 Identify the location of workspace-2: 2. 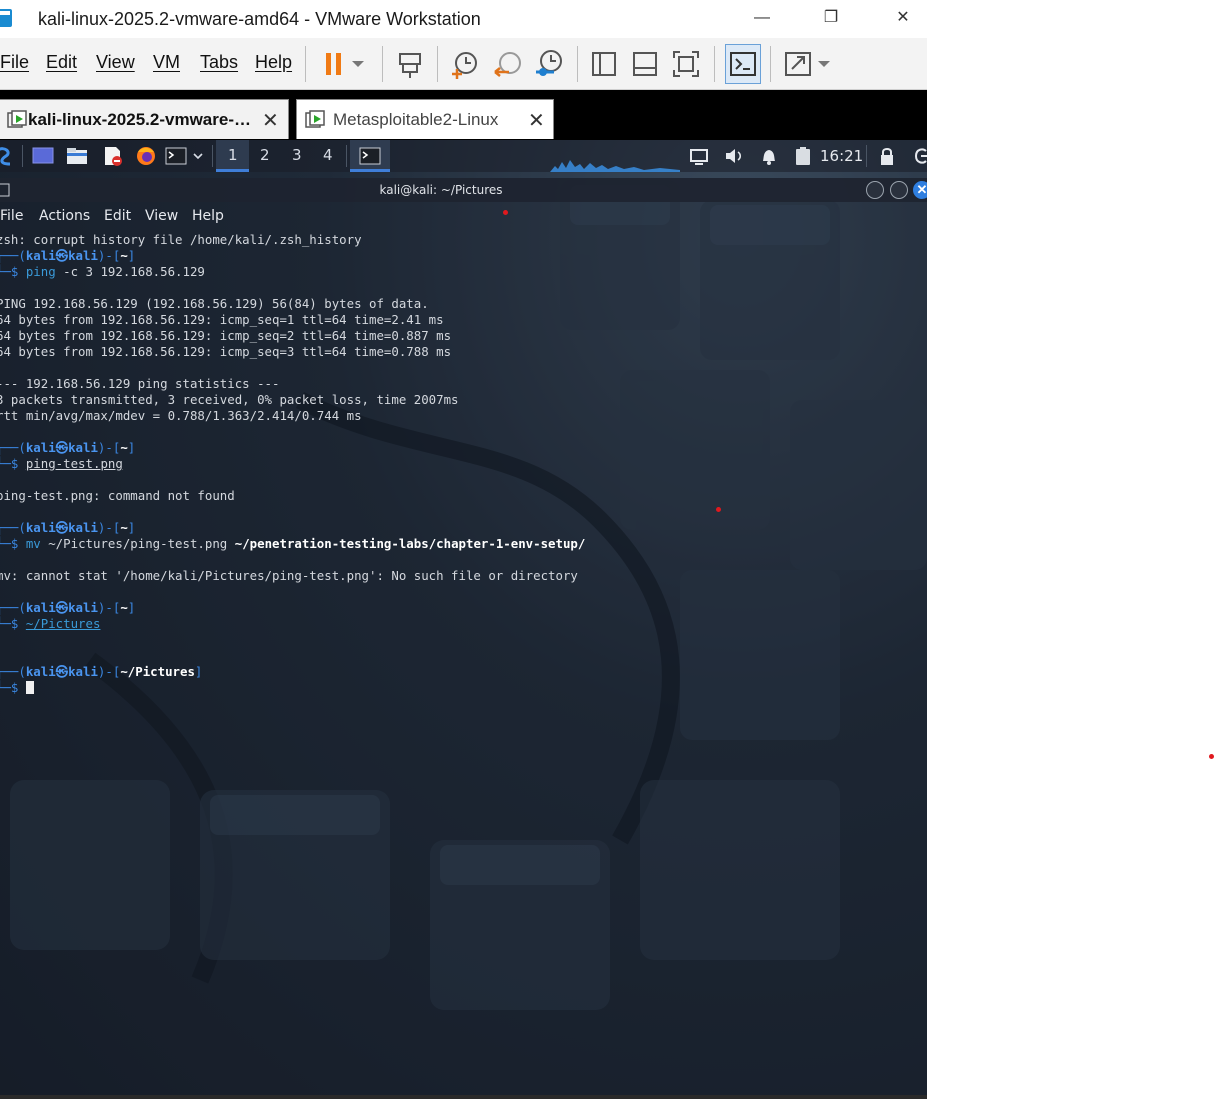
(265, 155).